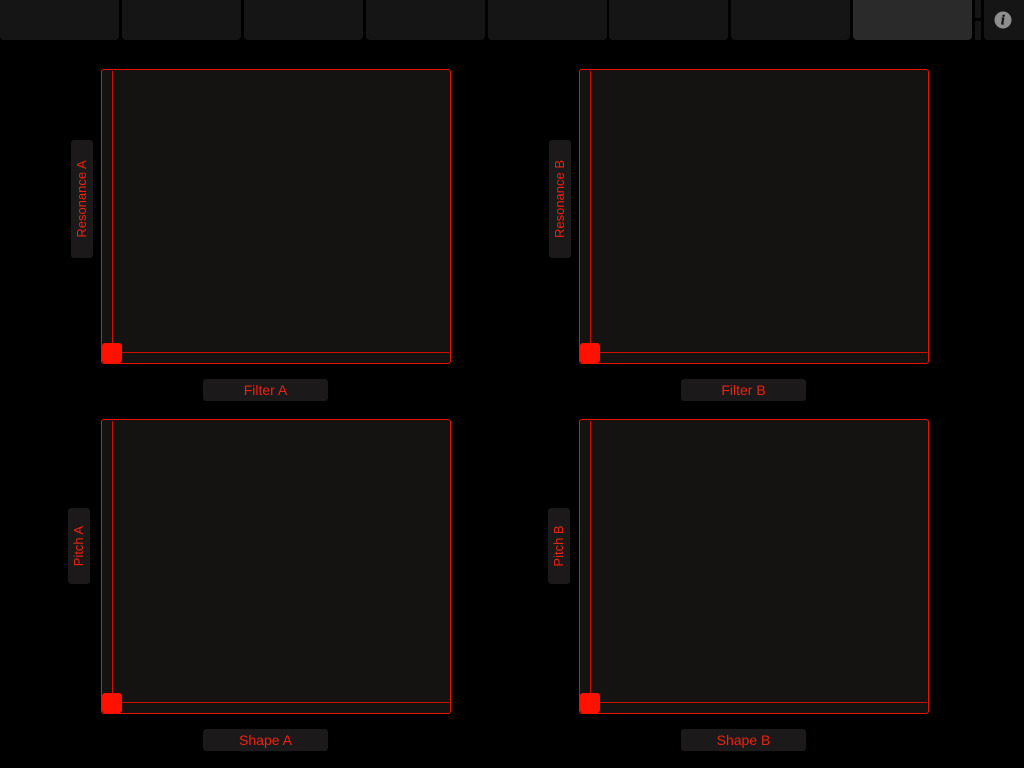 Image resolution: width=1024 pixels, height=768 pixels. What do you see at coordinates (265, 390) in the screenshot?
I see `x-axis-label-filter-a: Filter A` at bounding box center [265, 390].